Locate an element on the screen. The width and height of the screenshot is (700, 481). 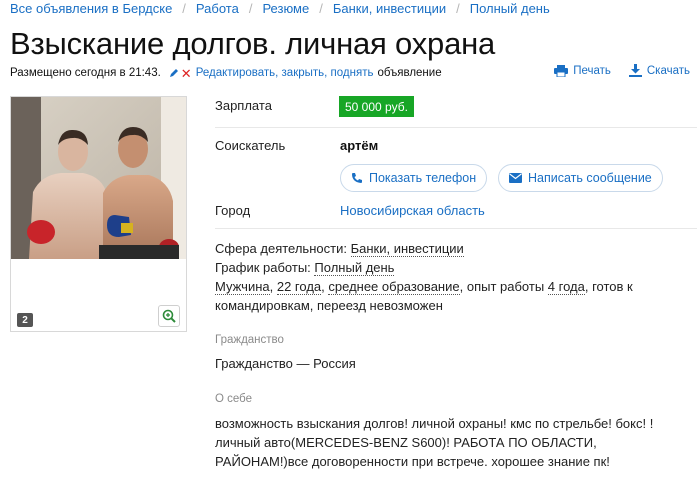
photo-gallery: 2 is located at coordinates (98, 214).